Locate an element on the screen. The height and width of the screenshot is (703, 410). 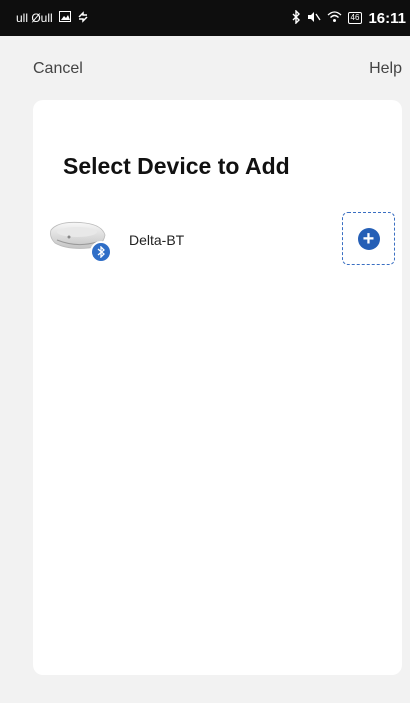
status-right: 46 16:11 is located at coordinates (348, 17).